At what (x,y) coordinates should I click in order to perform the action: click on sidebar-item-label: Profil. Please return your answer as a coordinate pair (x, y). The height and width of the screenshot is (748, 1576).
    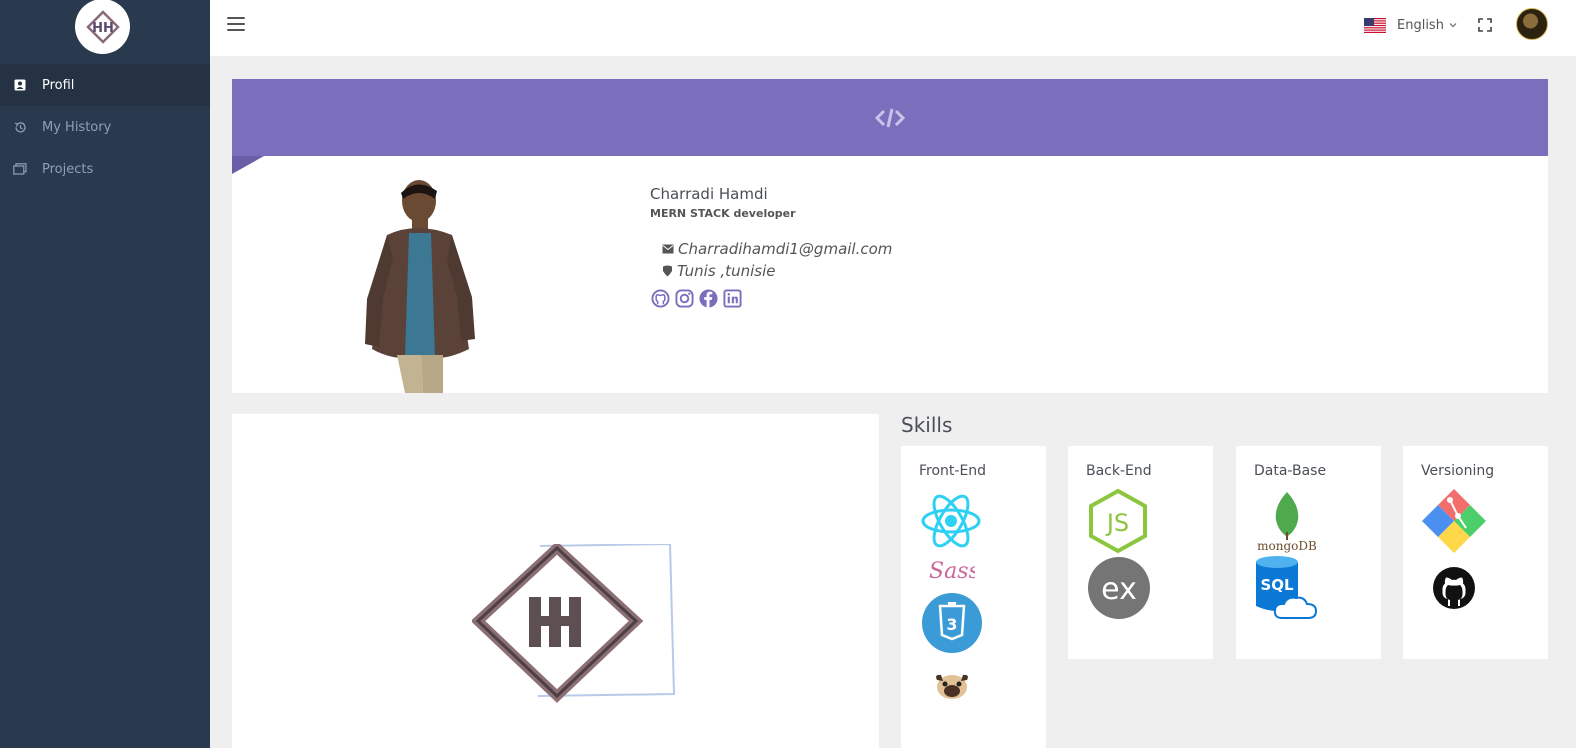
    Looking at the image, I should click on (58, 85).